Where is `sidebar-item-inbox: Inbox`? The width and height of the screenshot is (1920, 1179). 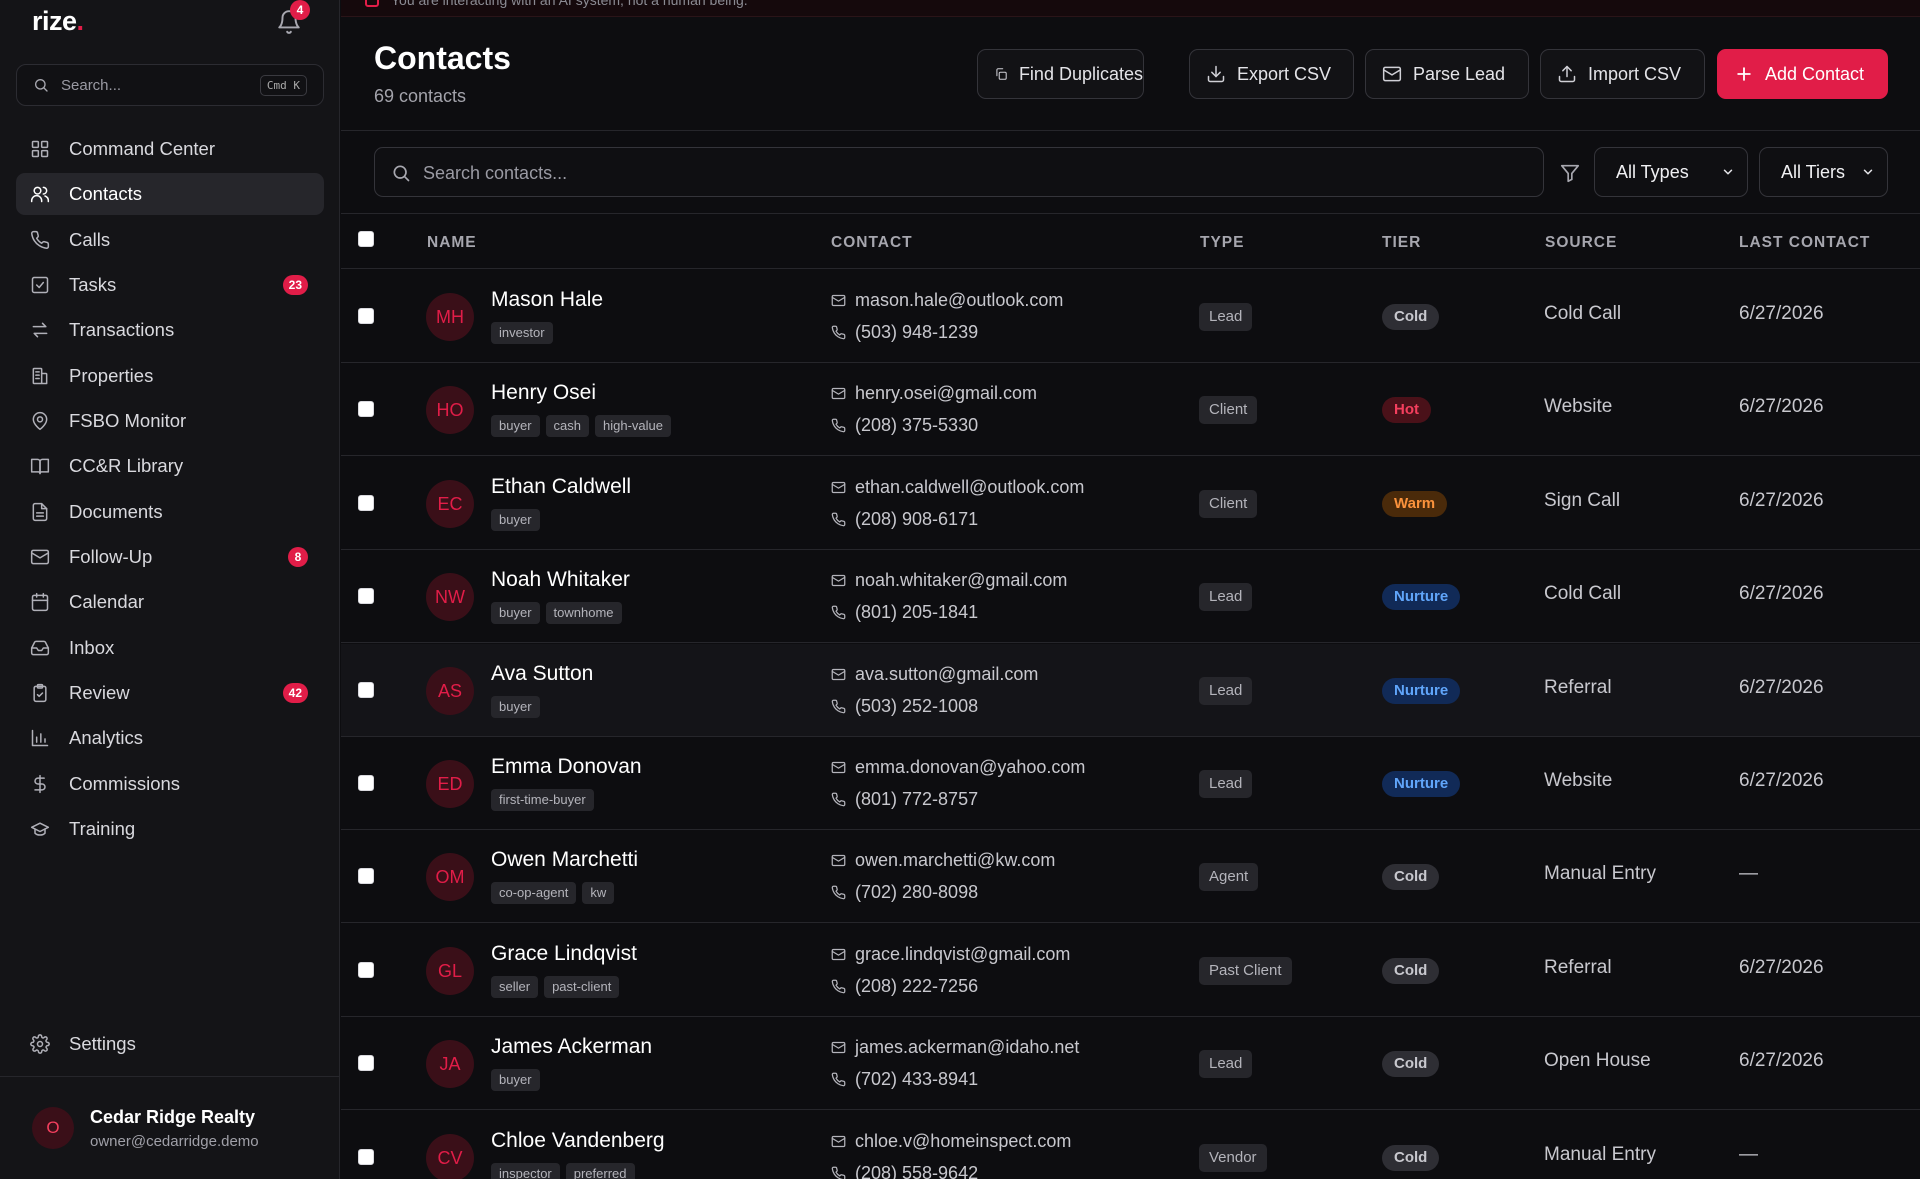 sidebar-item-inbox: Inbox is located at coordinates (170, 648).